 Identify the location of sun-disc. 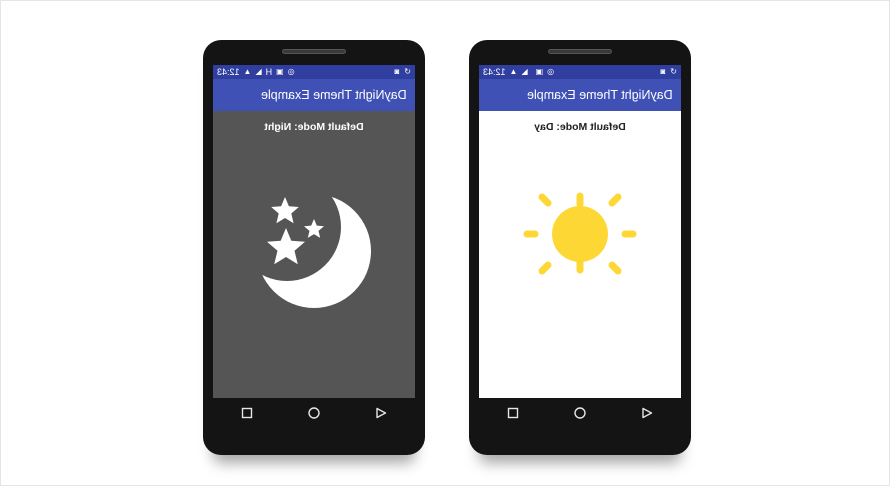
(580, 234).